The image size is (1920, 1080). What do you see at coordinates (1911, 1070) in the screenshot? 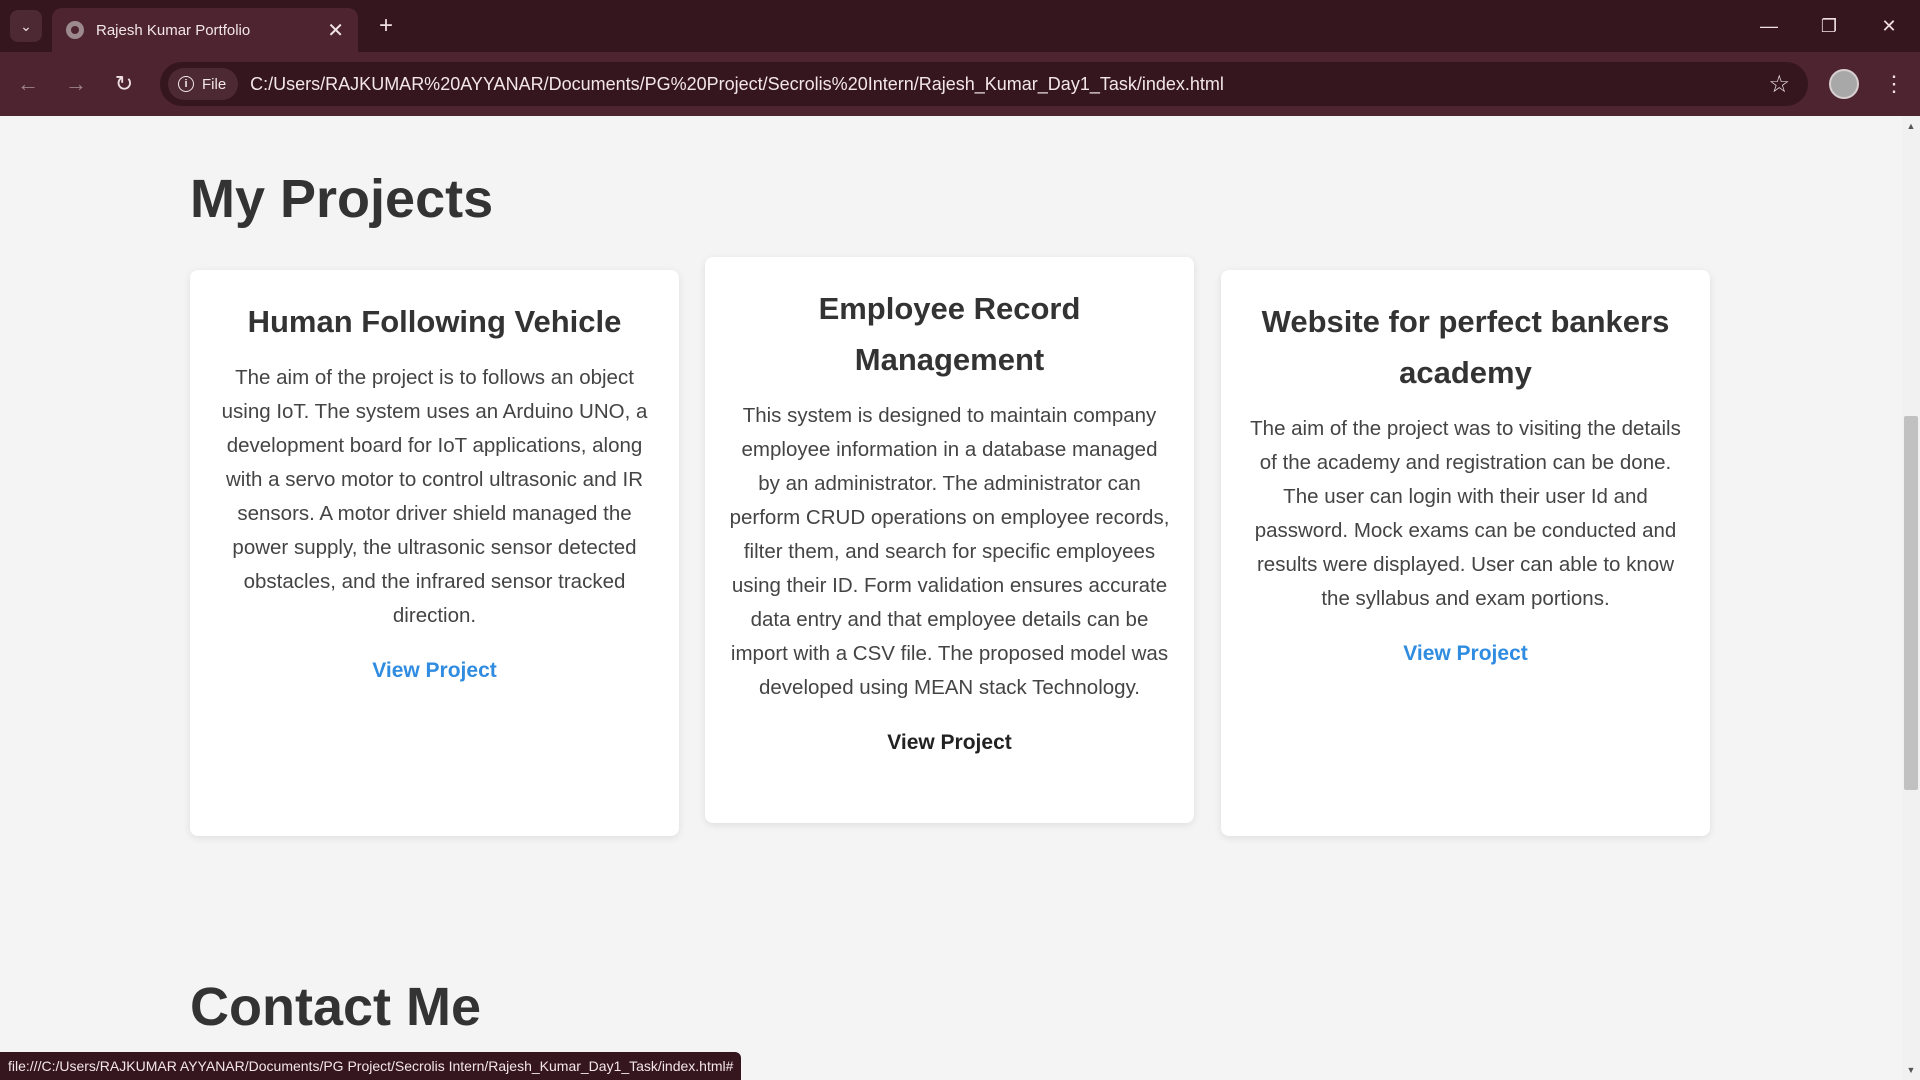
I see `scroll-down-icon: ▼` at bounding box center [1911, 1070].